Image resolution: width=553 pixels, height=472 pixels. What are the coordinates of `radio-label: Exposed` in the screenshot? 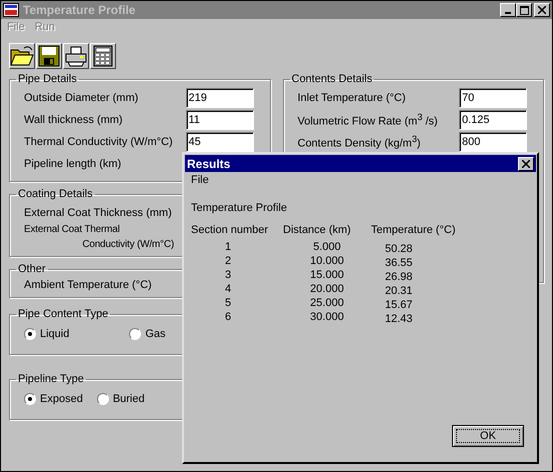 It's located at (61, 399).